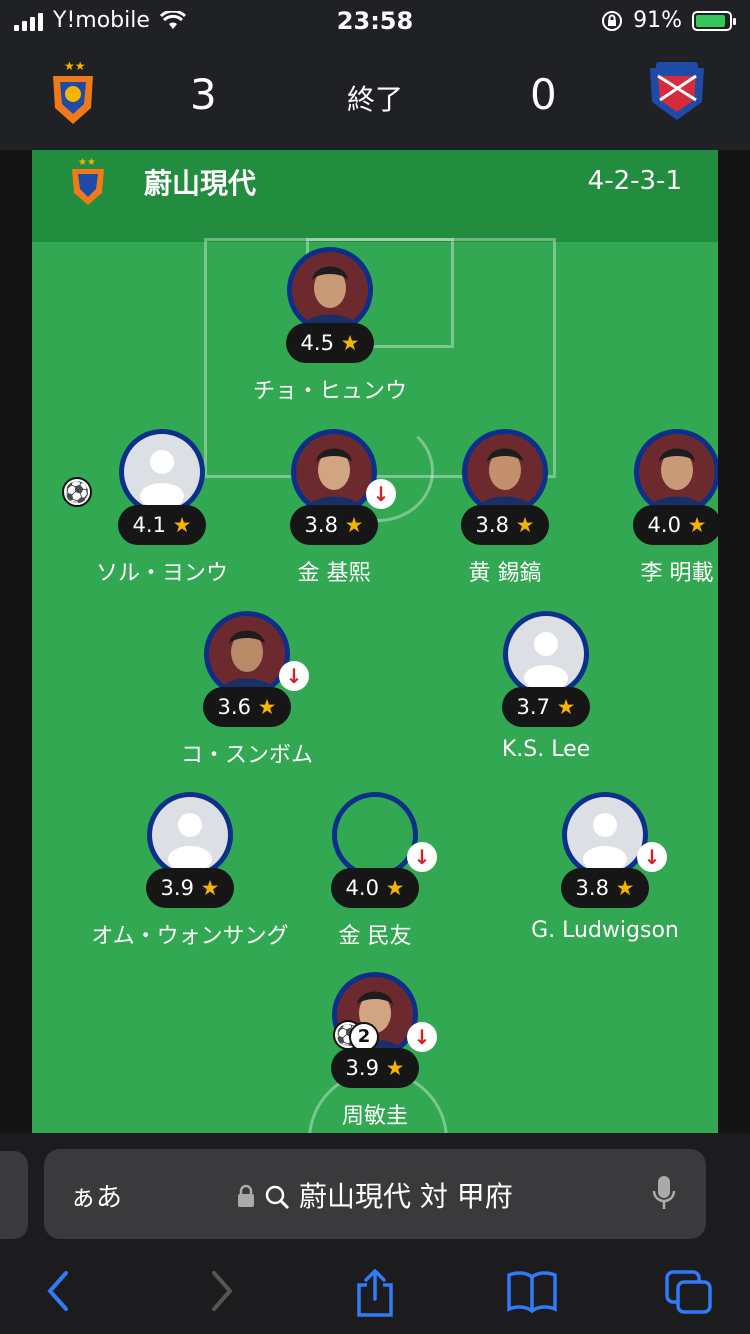 The image size is (750, 1334). I want to click on back-icon, so click(59, 1291).